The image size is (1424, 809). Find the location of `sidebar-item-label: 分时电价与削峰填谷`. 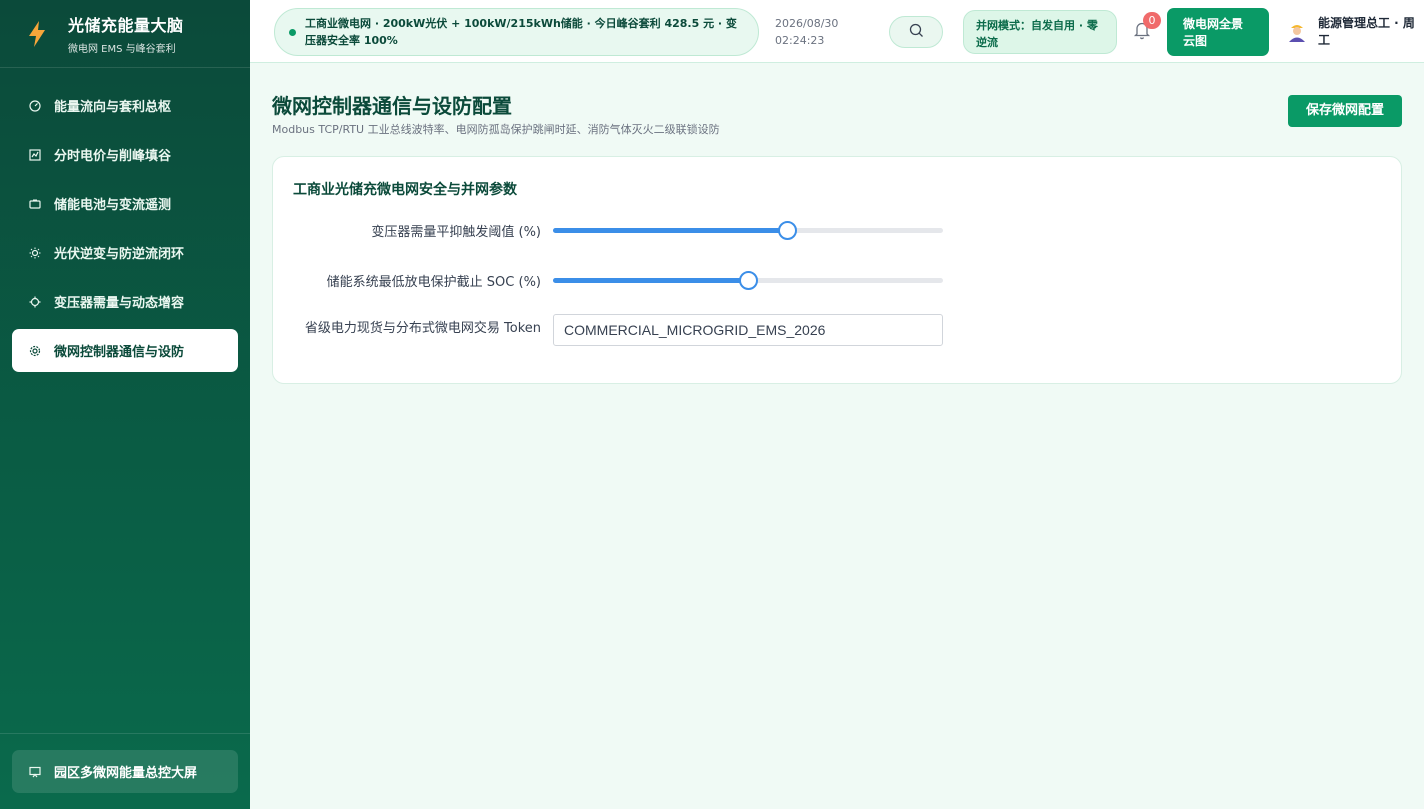

sidebar-item-label: 分时电价与削峰填谷 is located at coordinates (113, 156).